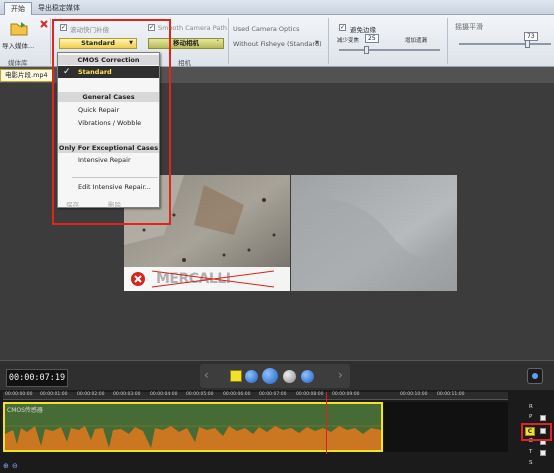  What do you see at coordinates (114, 204) in the screenshot?
I see `menu-delete-button: 删除` at bounding box center [114, 204].